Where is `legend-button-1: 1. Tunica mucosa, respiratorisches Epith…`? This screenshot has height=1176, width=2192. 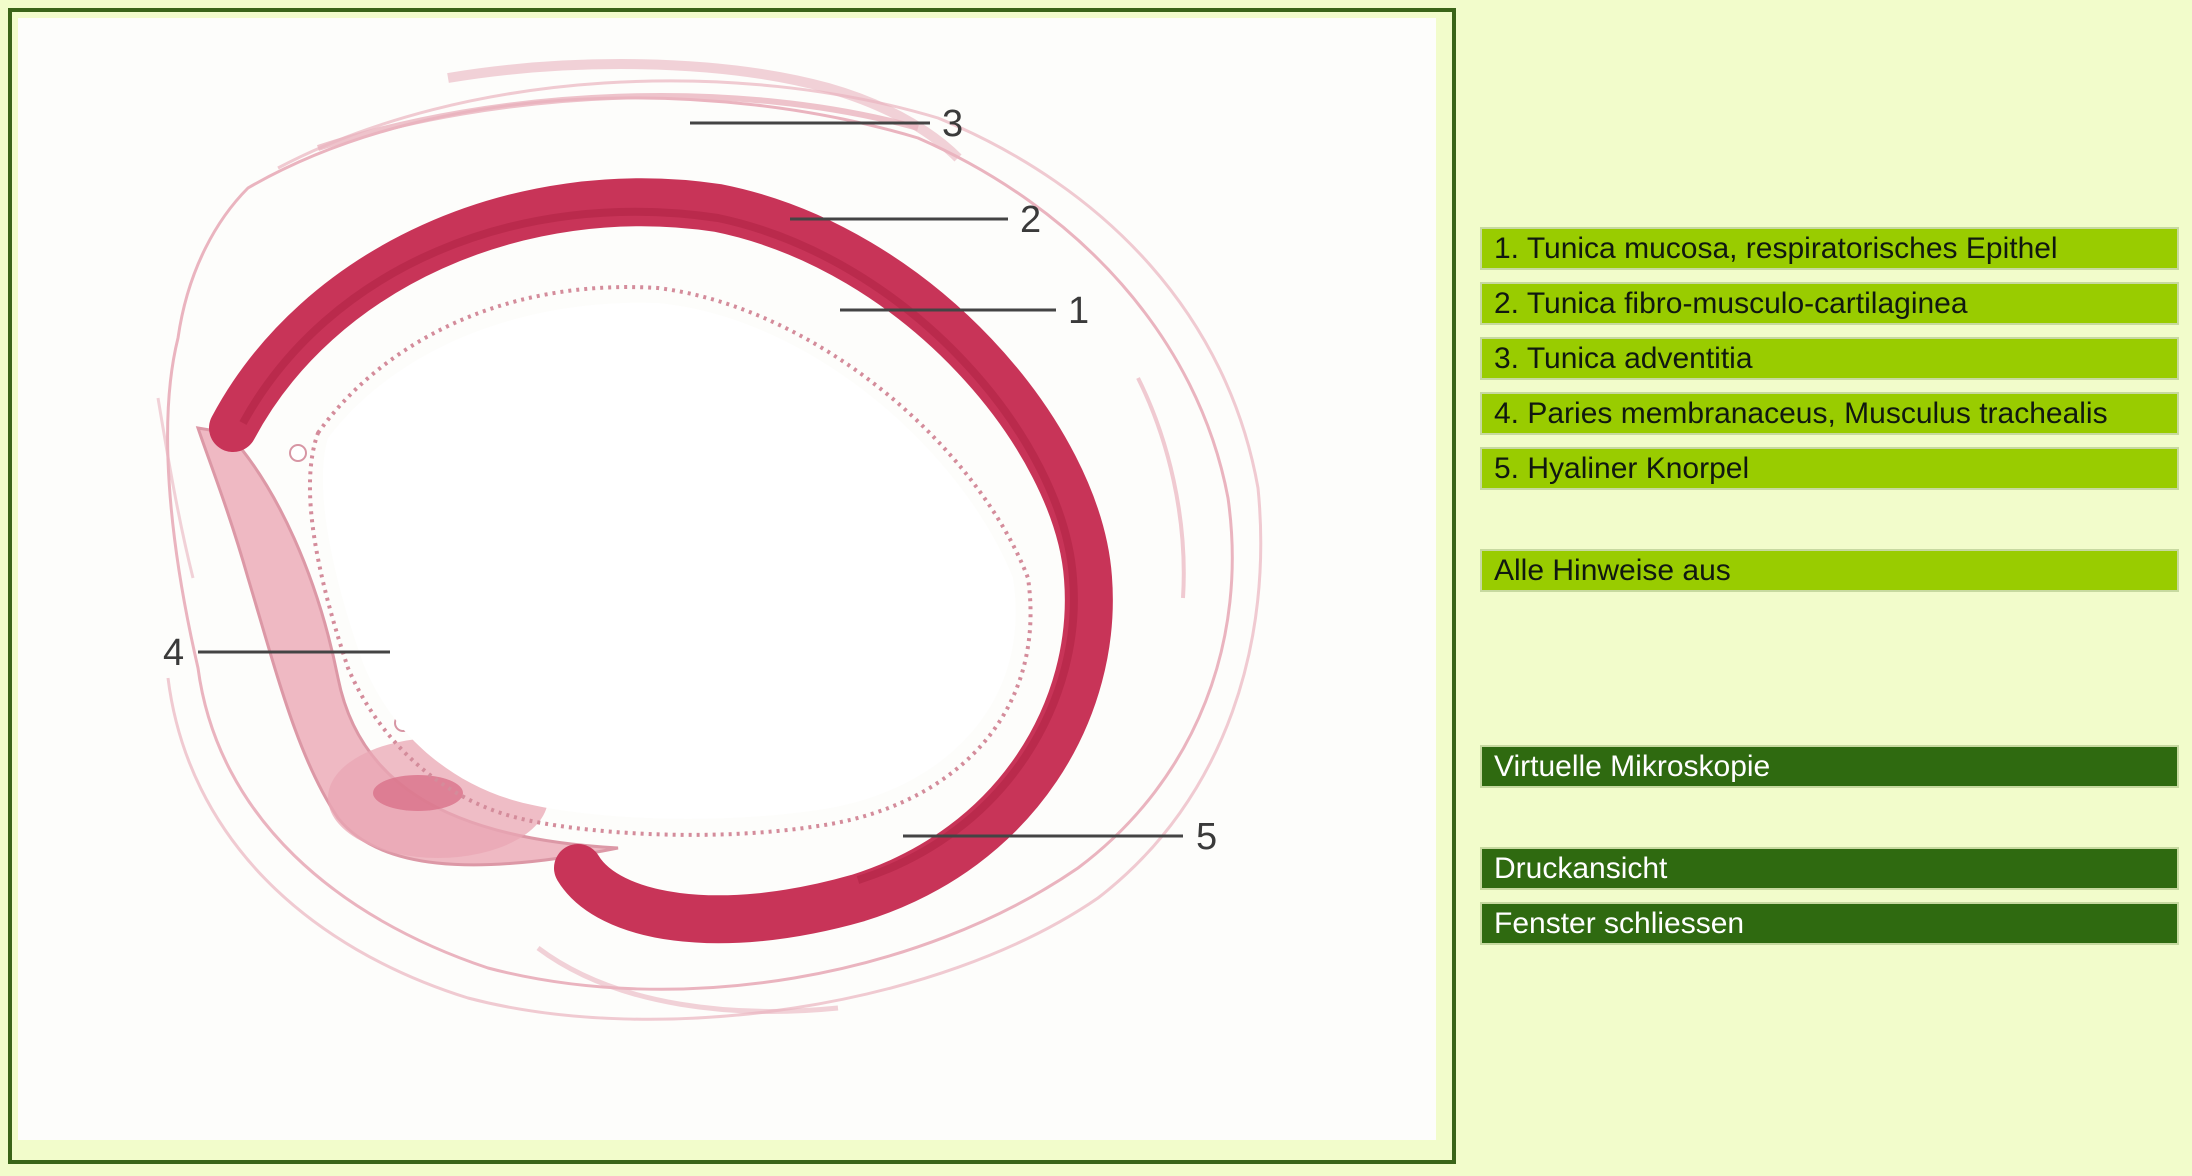 legend-button-1: 1. Tunica mucosa, respiratorisches Epith… is located at coordinates (1829, 248).